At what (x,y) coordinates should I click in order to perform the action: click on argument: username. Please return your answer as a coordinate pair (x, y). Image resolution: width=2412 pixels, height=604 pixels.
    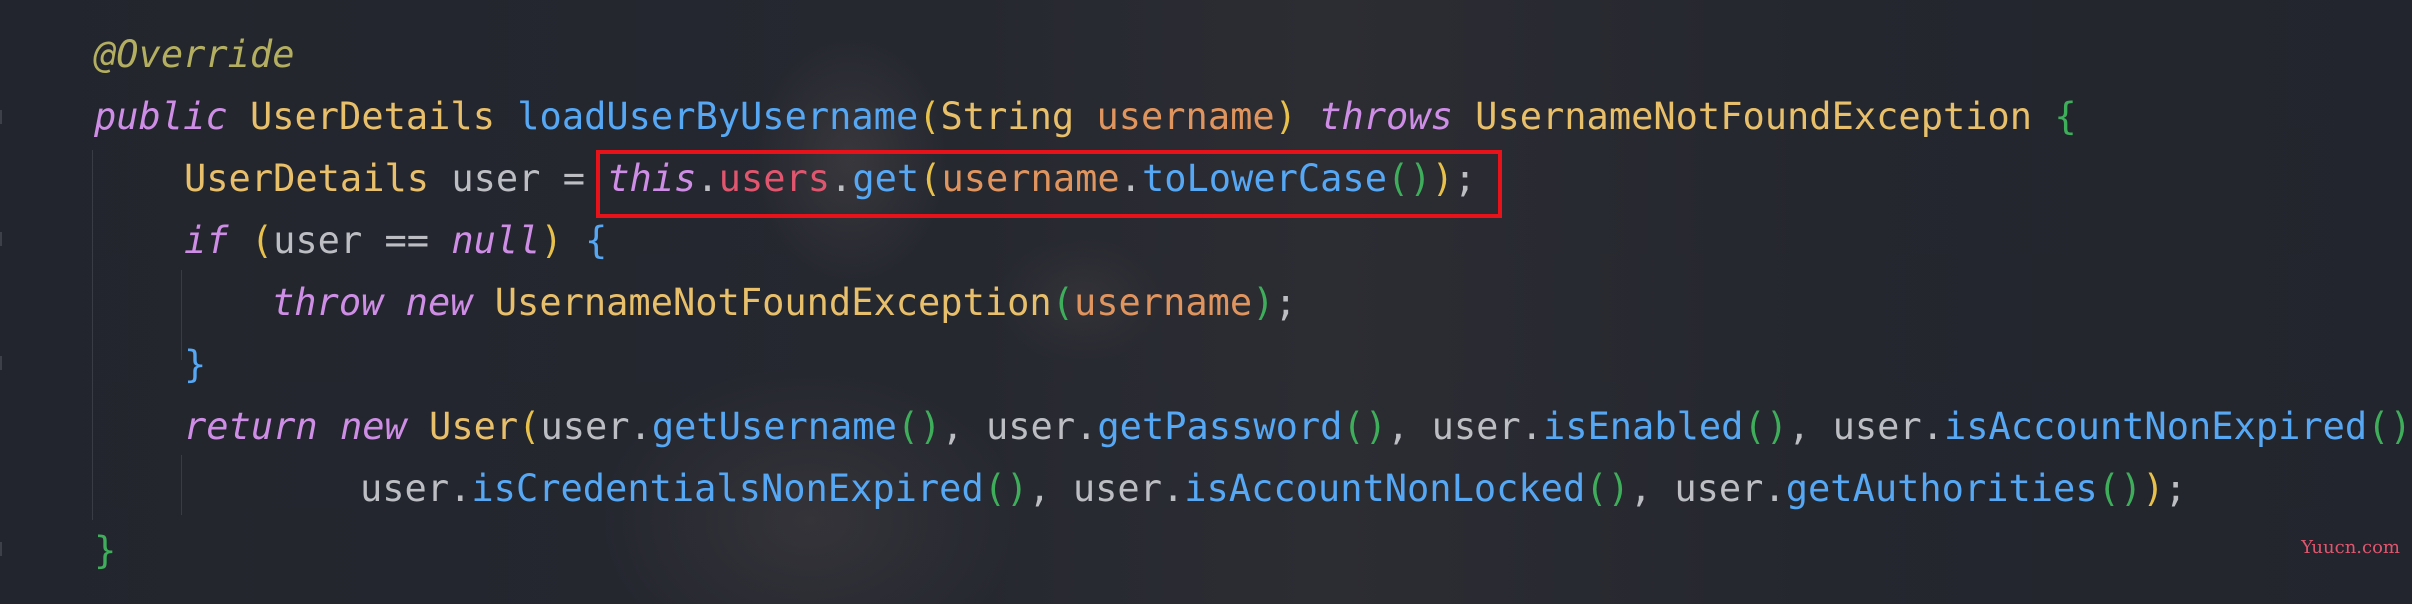
    Looking at the image, I should click on (1163, 302).